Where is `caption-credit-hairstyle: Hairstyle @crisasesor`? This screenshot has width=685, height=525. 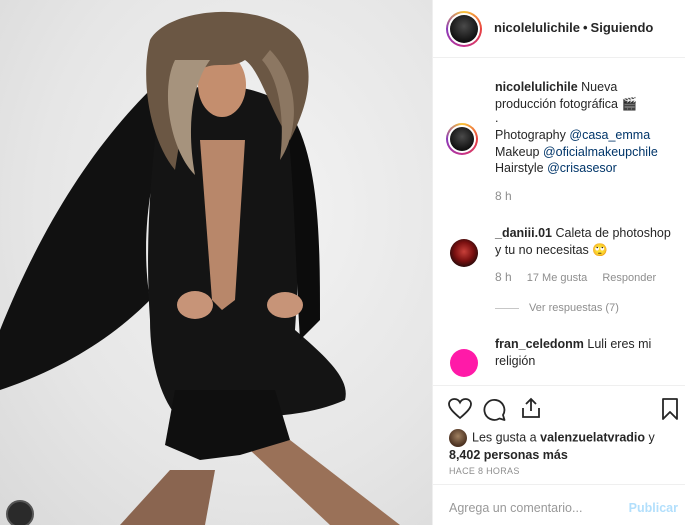
caption-credit-hairstyle: Hairstyle @crisasesor is located at coordinates (585, 168).